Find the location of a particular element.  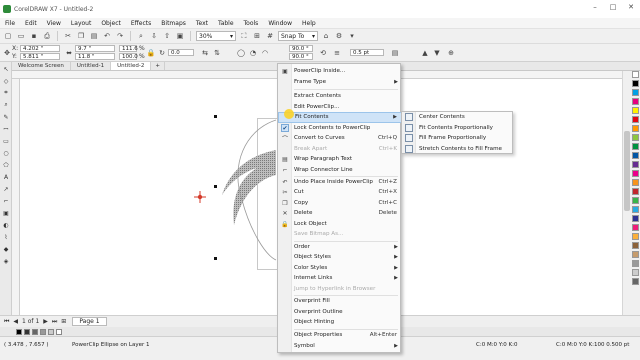

save-icon: ▪ is located at coordinates (34, 36).